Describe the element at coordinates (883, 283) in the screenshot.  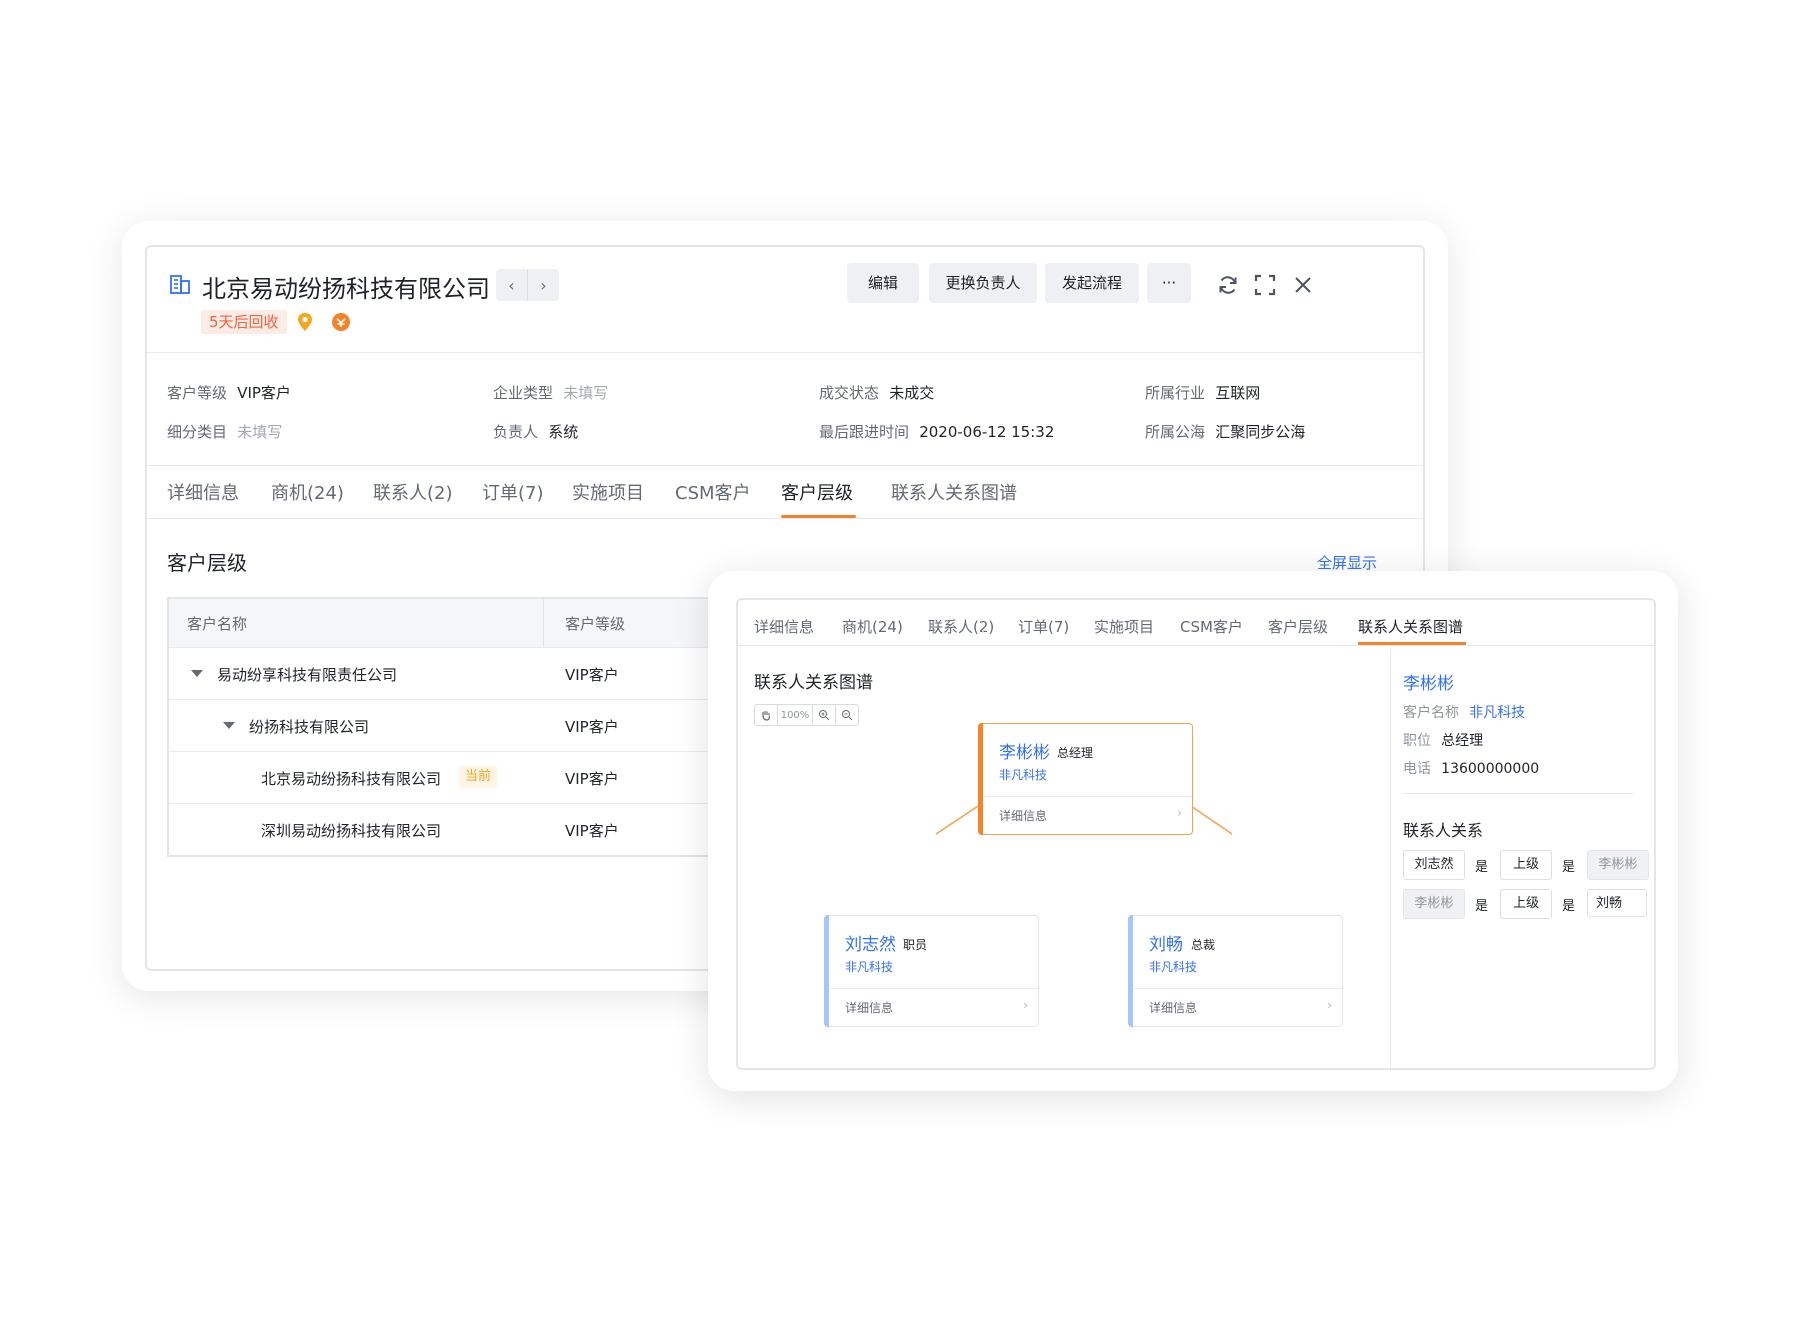
I see `edit-button: 编辑` at that location.